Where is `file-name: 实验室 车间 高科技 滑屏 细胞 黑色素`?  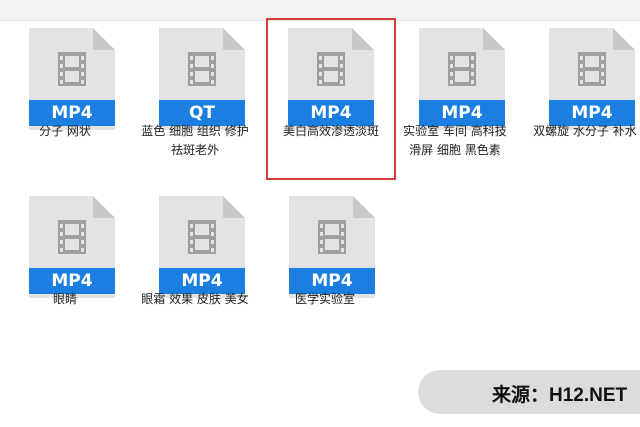
file-name: 实验室 车间 高科技 滑屏 细胞 黑色素 is located at coordinates (455, 140).